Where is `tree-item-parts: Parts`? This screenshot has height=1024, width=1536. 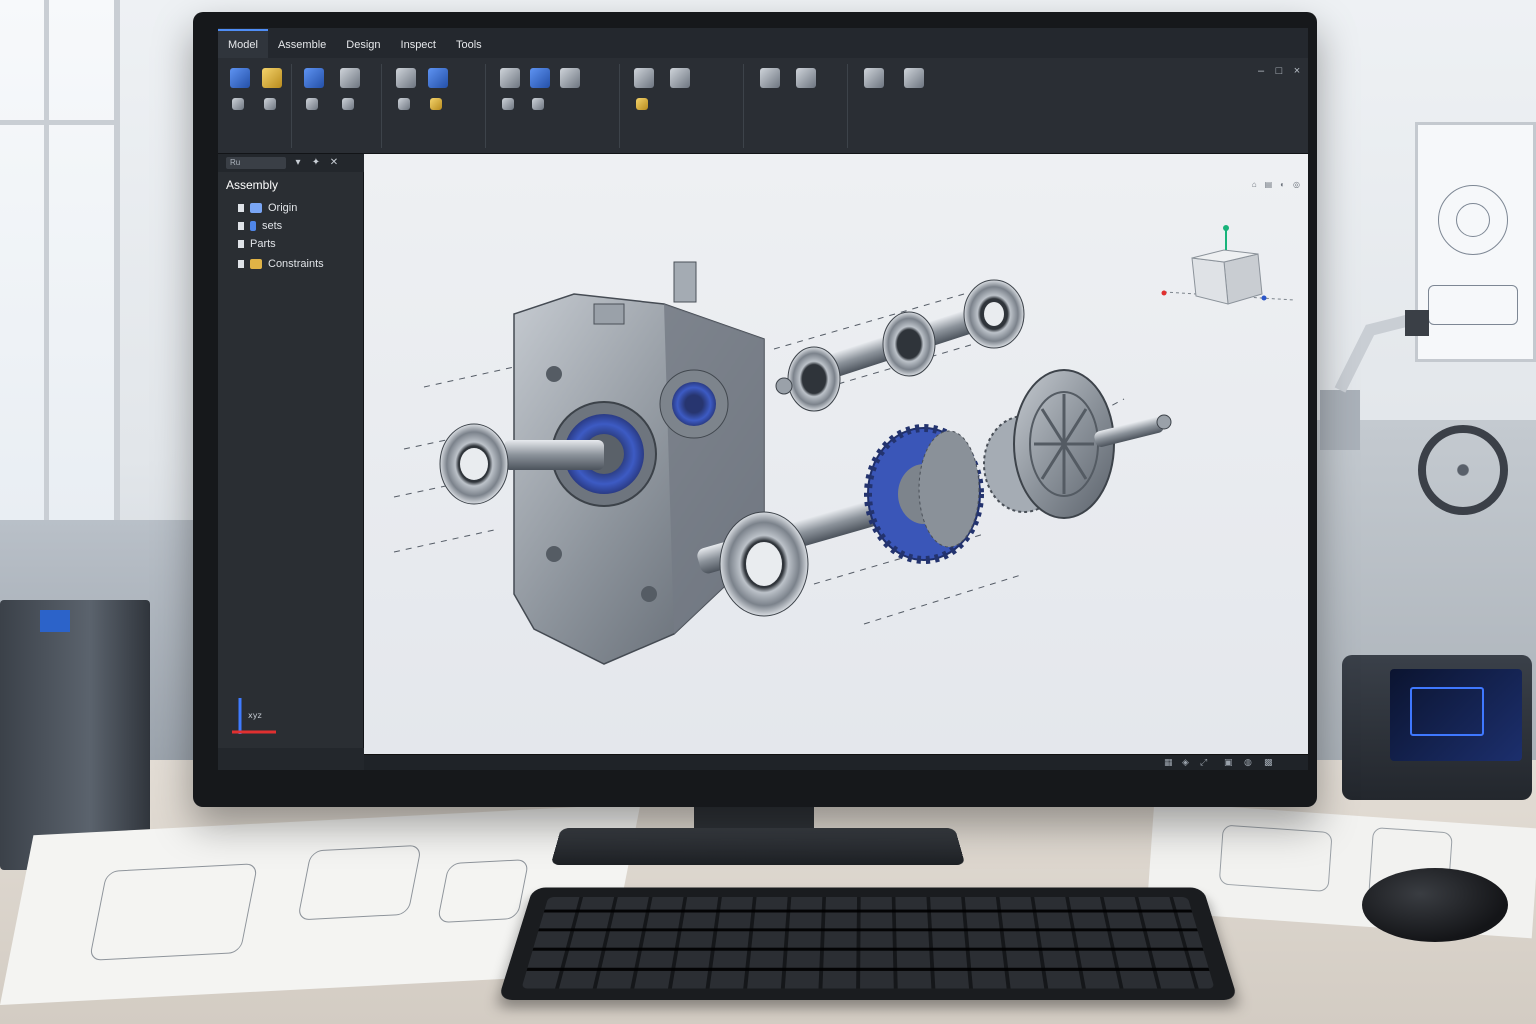
tree-item-parts: Parts is located at coordinates (257, 244).